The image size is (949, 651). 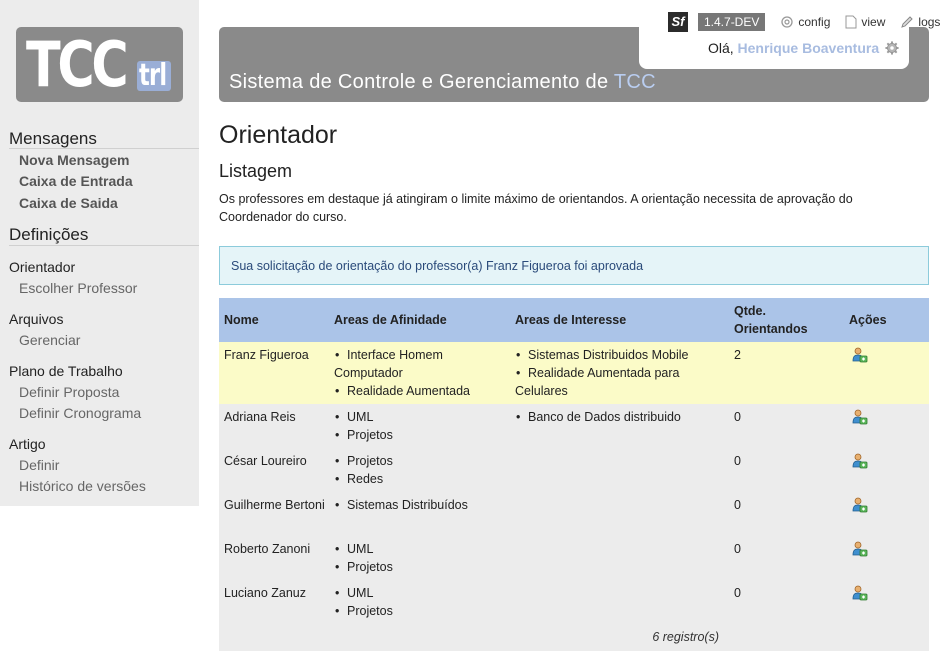 I want to click on table-row: Roberto Zanoni • UML • Projetos 0, so click(x=574, y=558).